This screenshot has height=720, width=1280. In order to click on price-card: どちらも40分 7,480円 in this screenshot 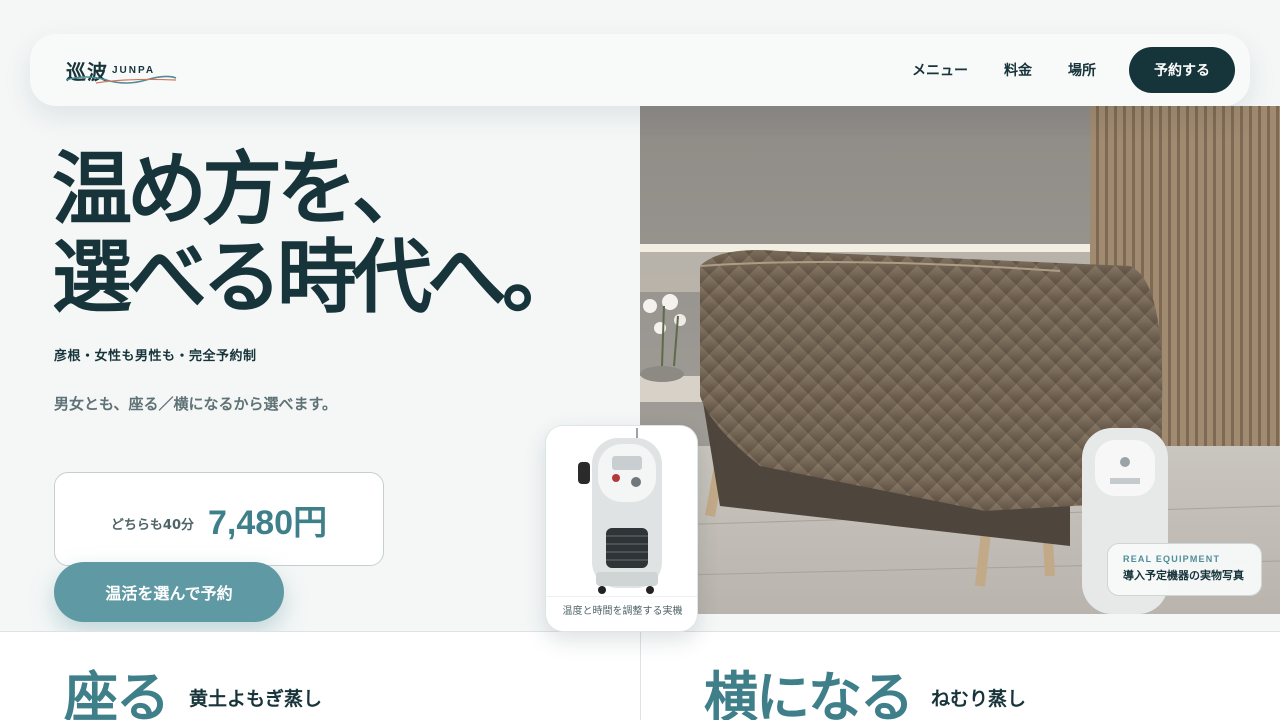, I will do `click(219, 519)`.